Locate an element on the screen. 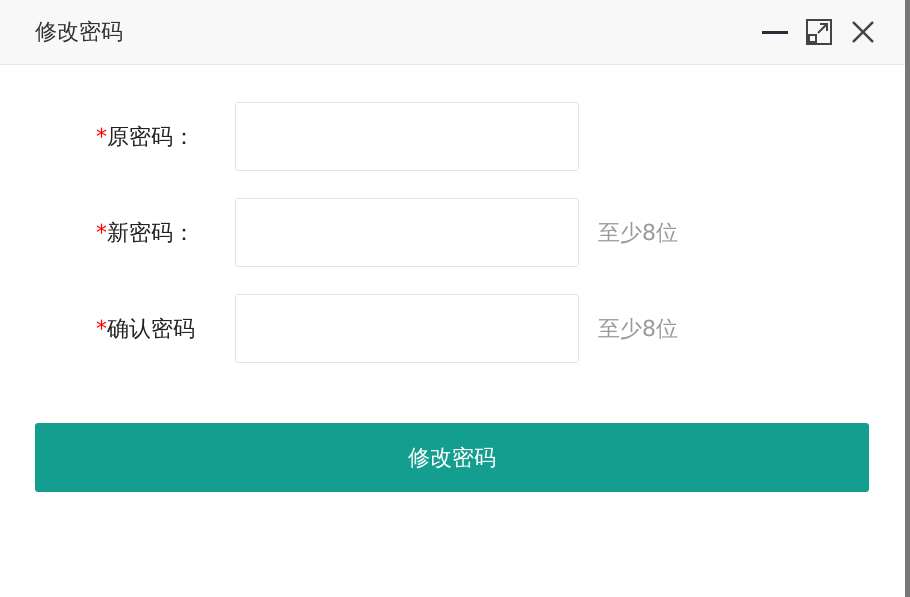 This screenshot has height=597, width=910. submit-button: 修改密码 is located at coordinates (452, 457).